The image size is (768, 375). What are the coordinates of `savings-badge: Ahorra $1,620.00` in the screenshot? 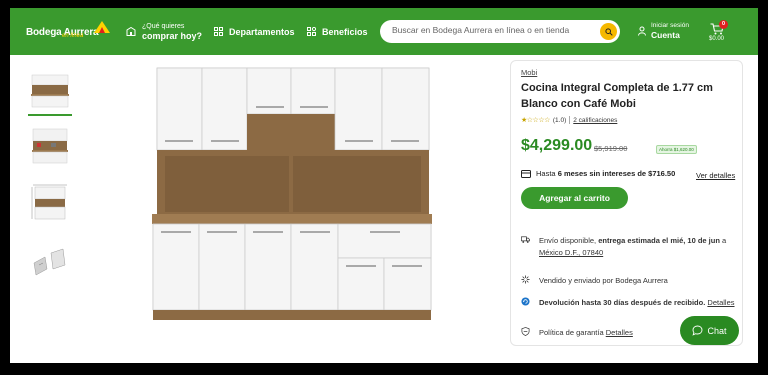 It's located at (676, 149).